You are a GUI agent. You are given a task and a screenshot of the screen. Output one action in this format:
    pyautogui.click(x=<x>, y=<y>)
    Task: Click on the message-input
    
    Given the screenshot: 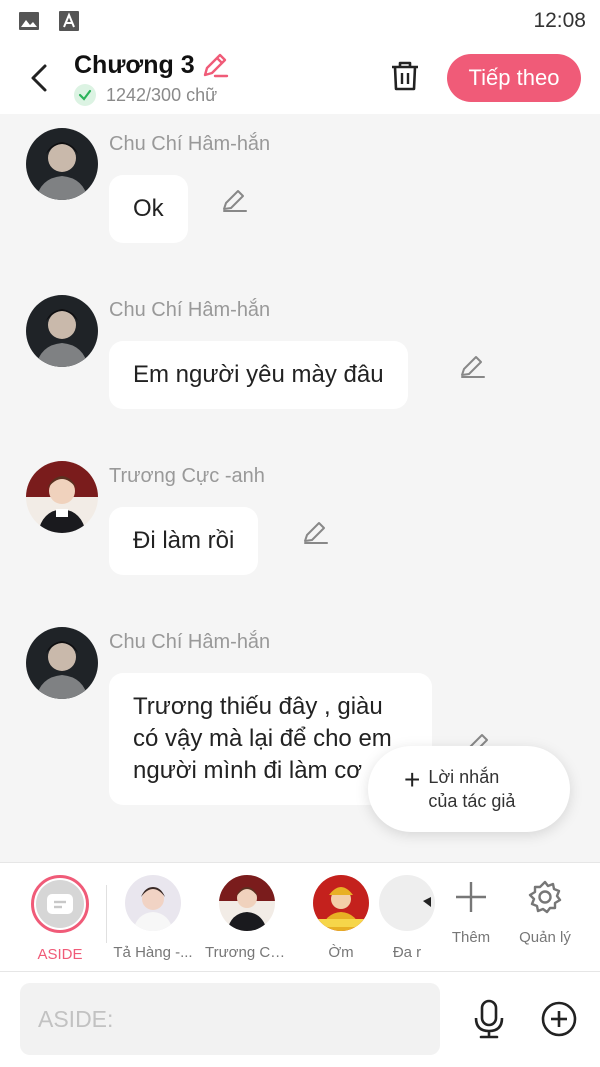 What is the action you would take?
    pyautogui.click(x=230, y=1019)
    